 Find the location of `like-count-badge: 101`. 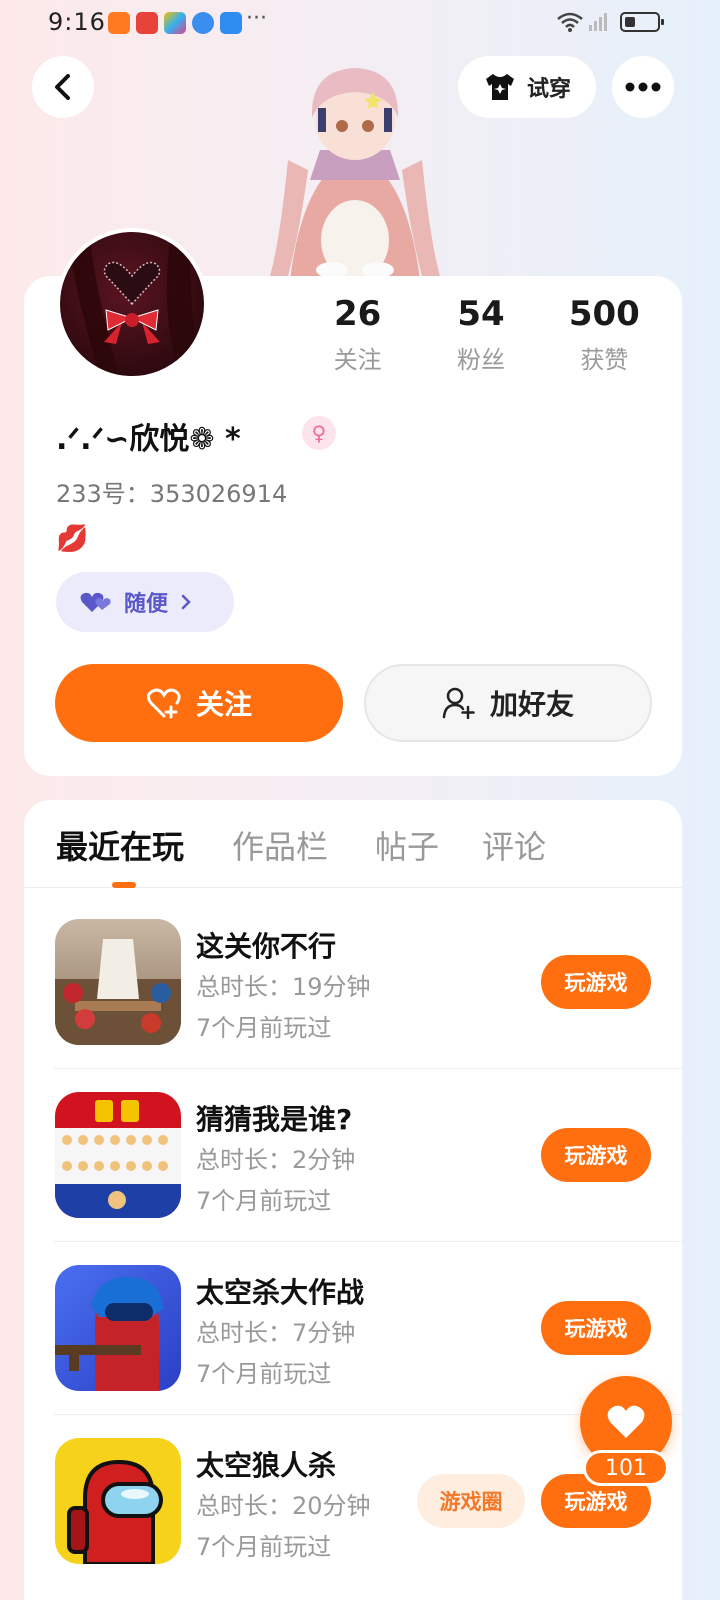

like-count-badge: 101 is located at coordinates (626, 1468).